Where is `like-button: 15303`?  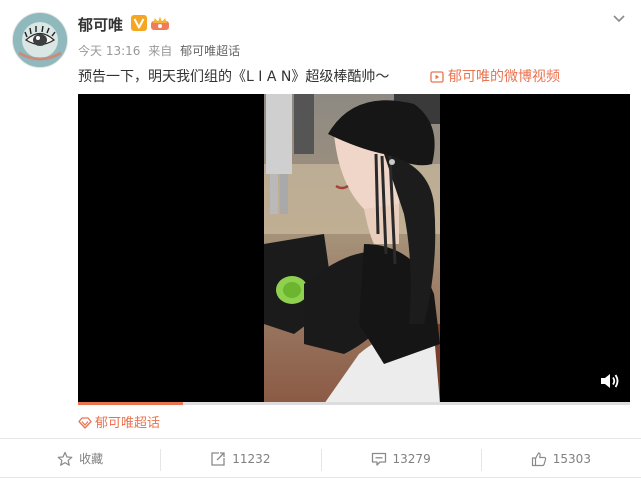 like-button: 15303 is located at coordinates (560, 458).